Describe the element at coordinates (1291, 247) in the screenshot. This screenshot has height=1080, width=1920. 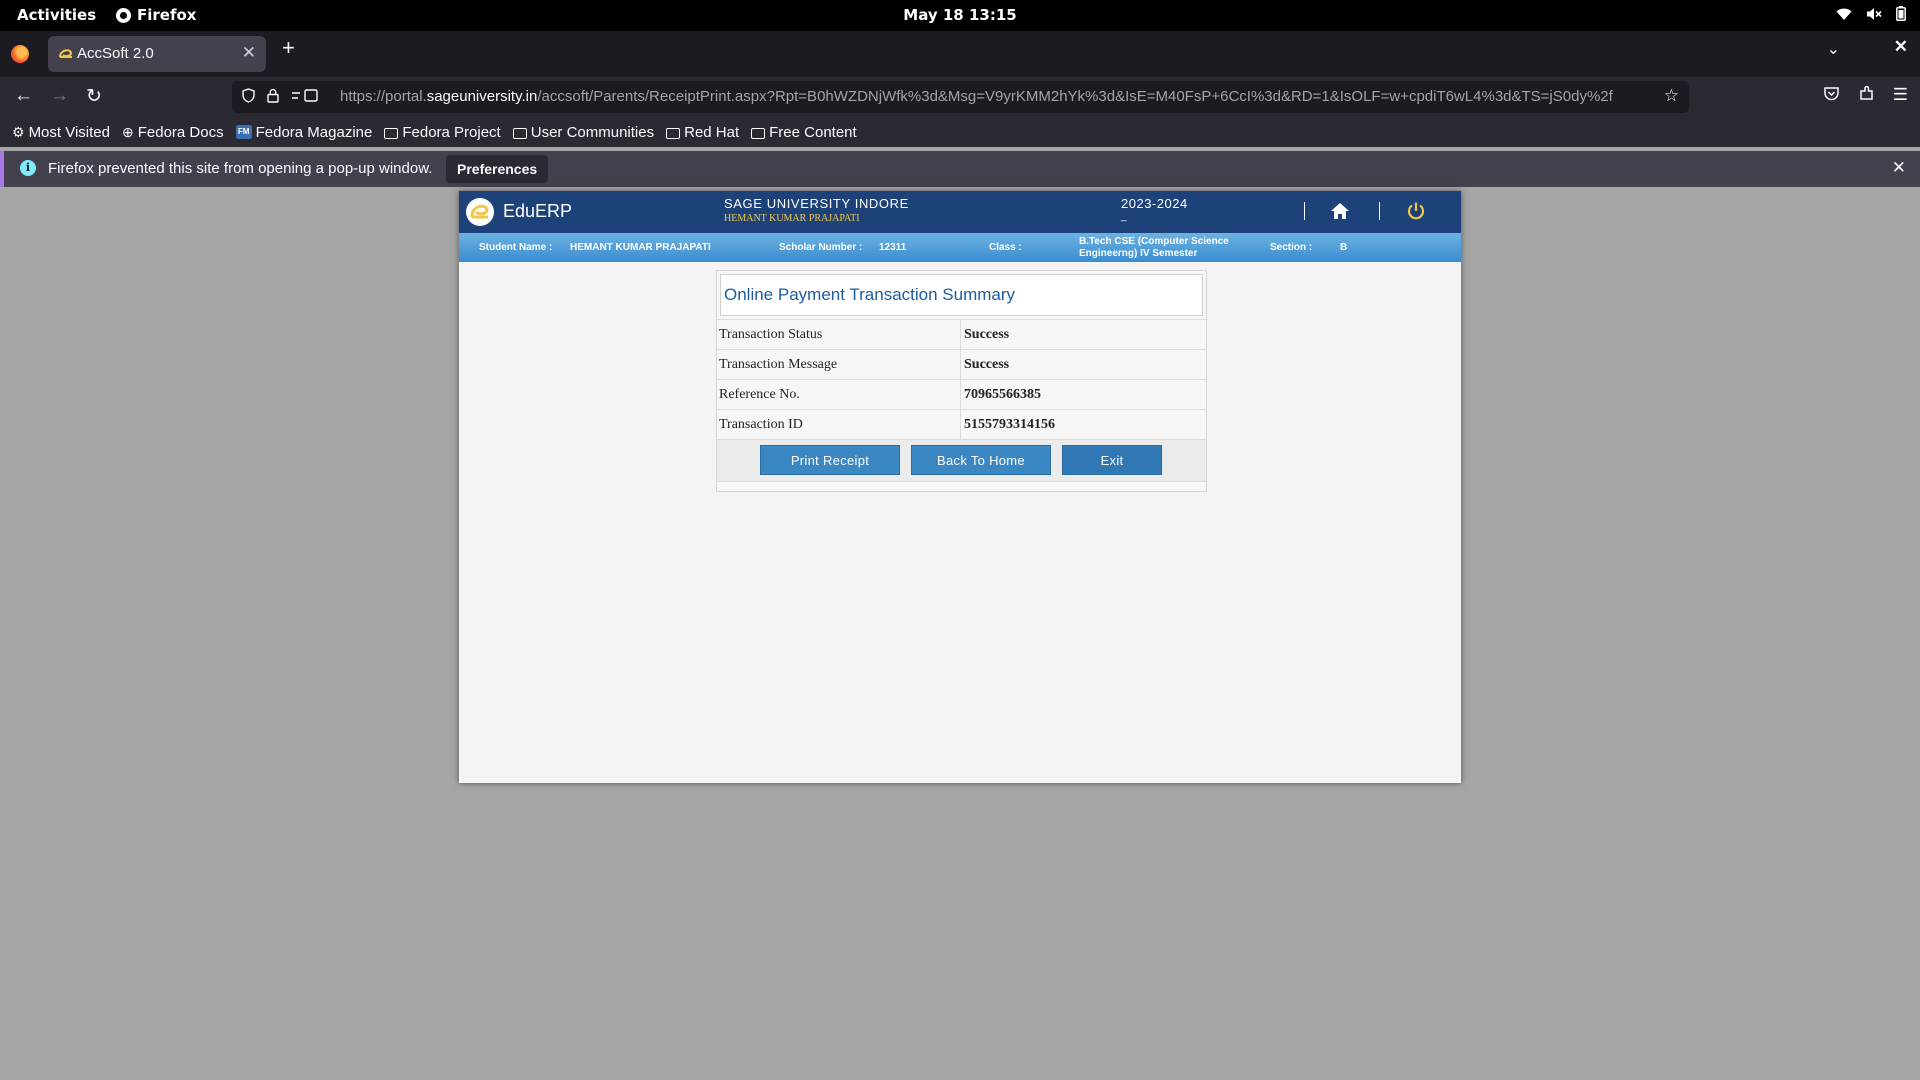
I see `section-label: Section :` at that location.